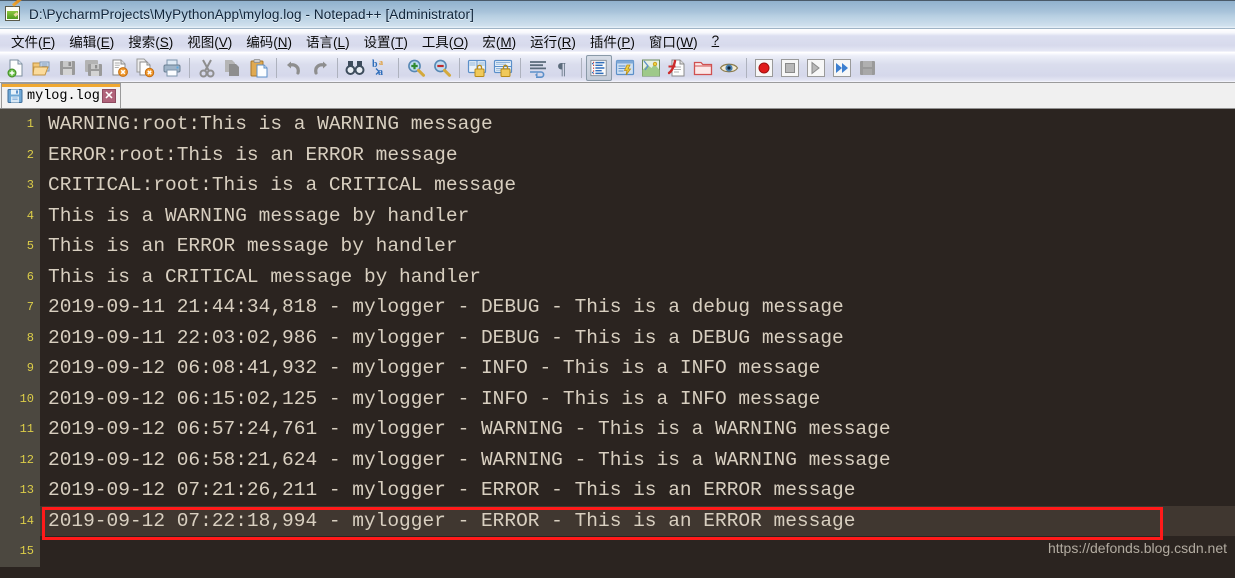 The width and height of the screenshot is (1235, 581). I want to click on line-text: ERROR:root:This is an ERROR message, so click(637, 155).